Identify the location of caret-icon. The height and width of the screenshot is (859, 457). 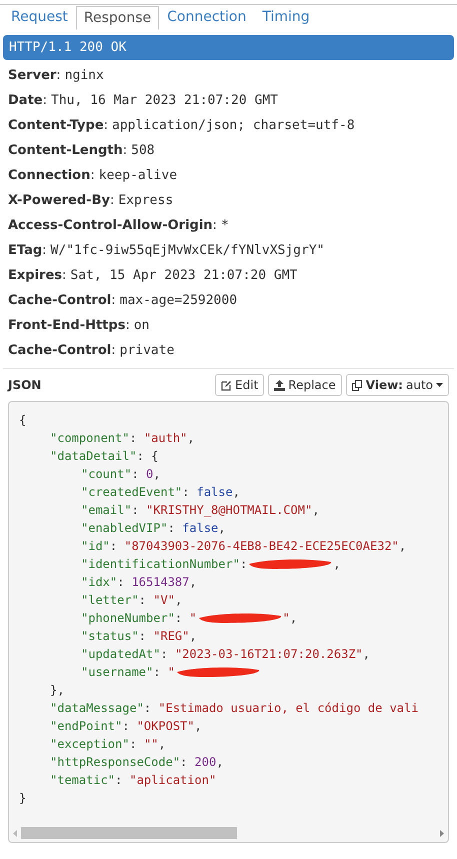
(439, 385).